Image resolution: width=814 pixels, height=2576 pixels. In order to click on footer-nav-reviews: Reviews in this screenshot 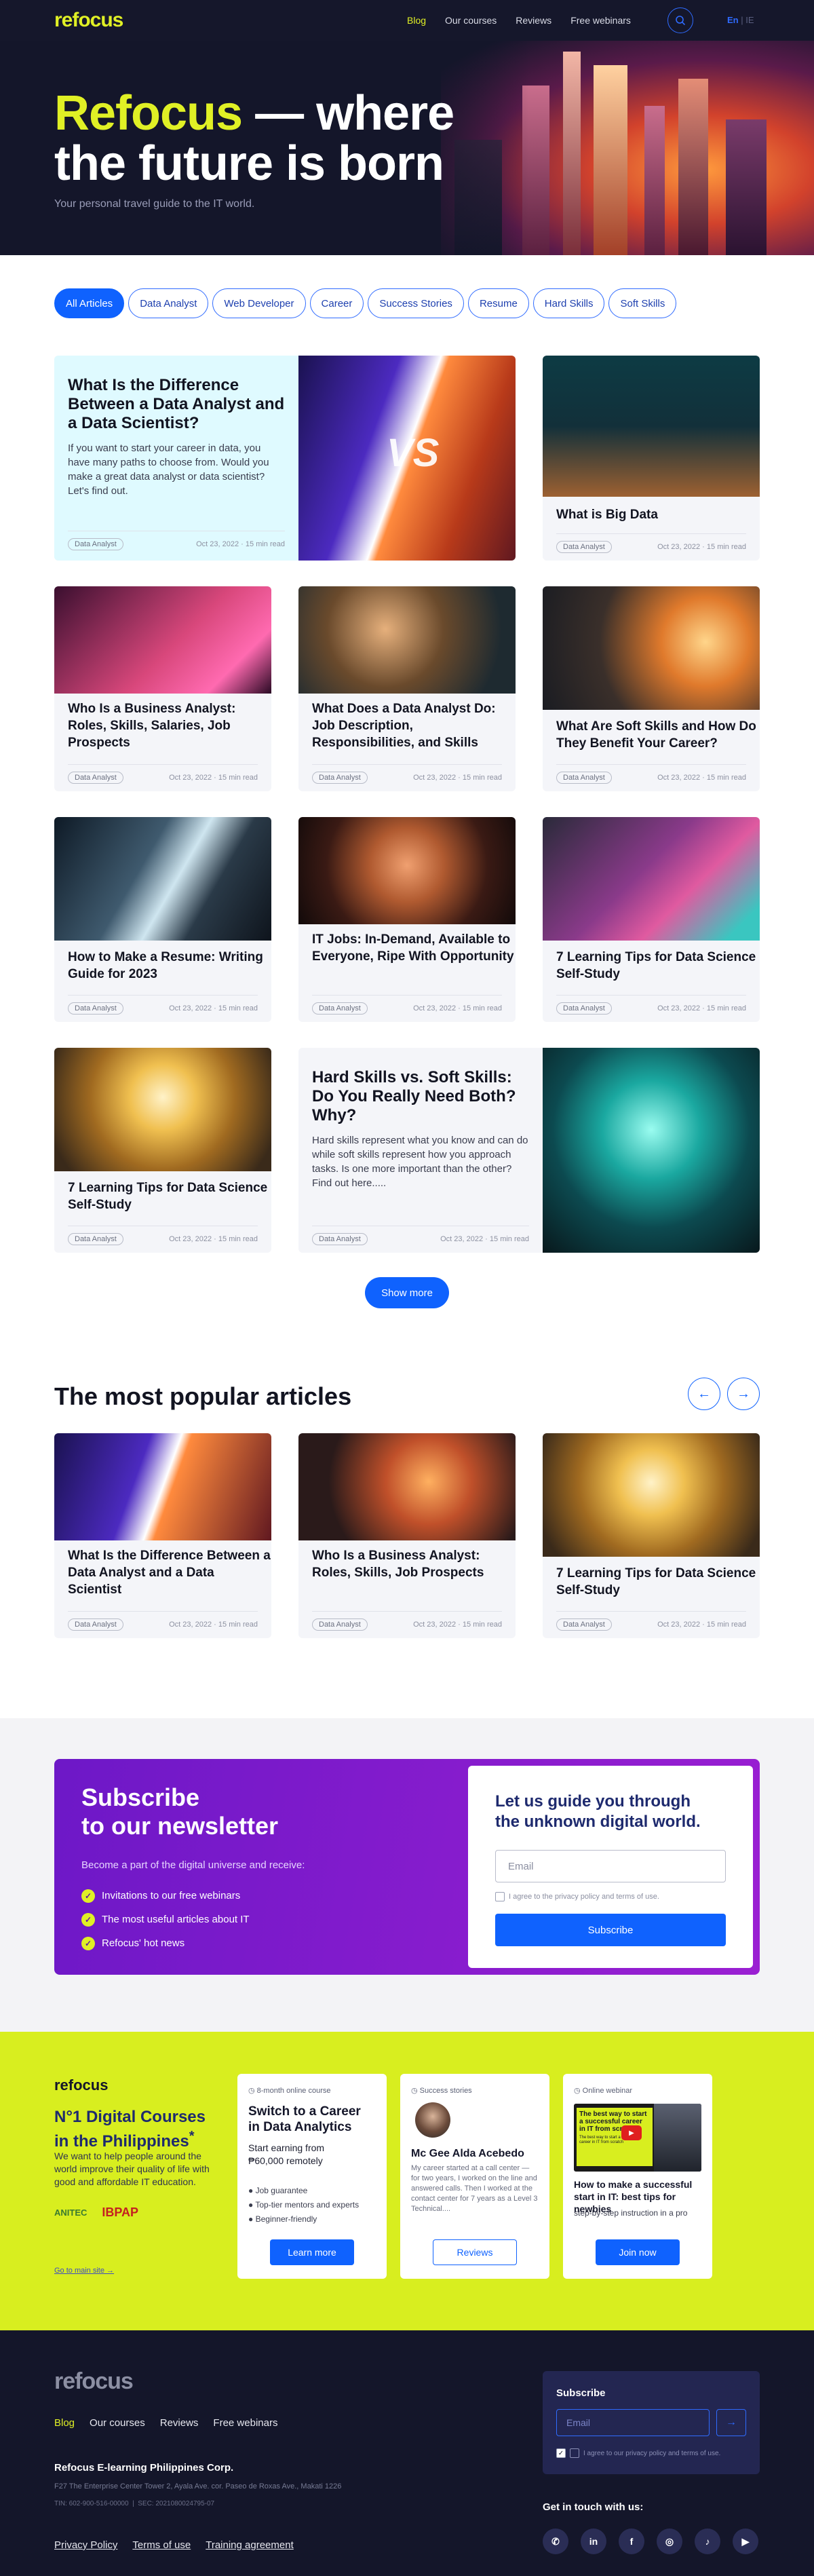, I will do `click(179, 2423)`.